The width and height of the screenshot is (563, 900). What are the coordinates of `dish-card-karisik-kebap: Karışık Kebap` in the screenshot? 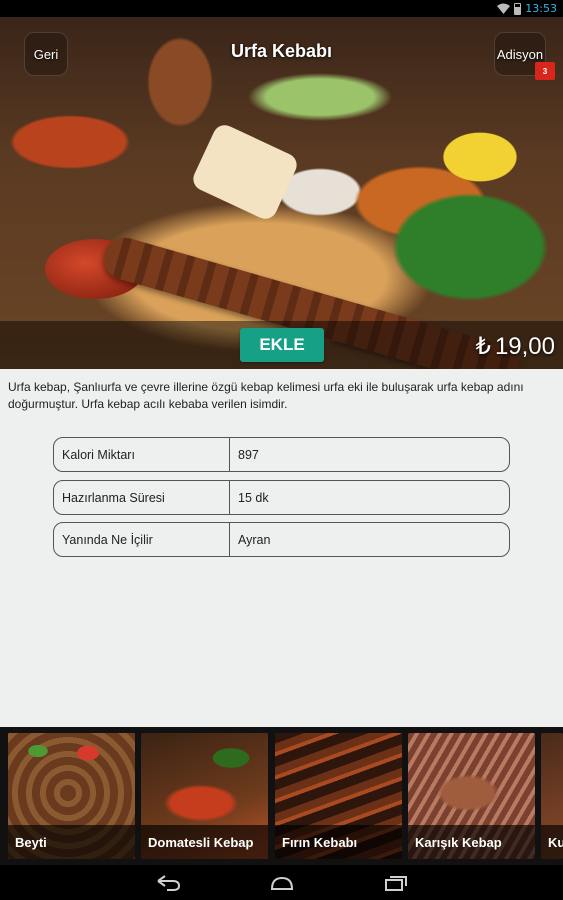 It's located at (471, 796).